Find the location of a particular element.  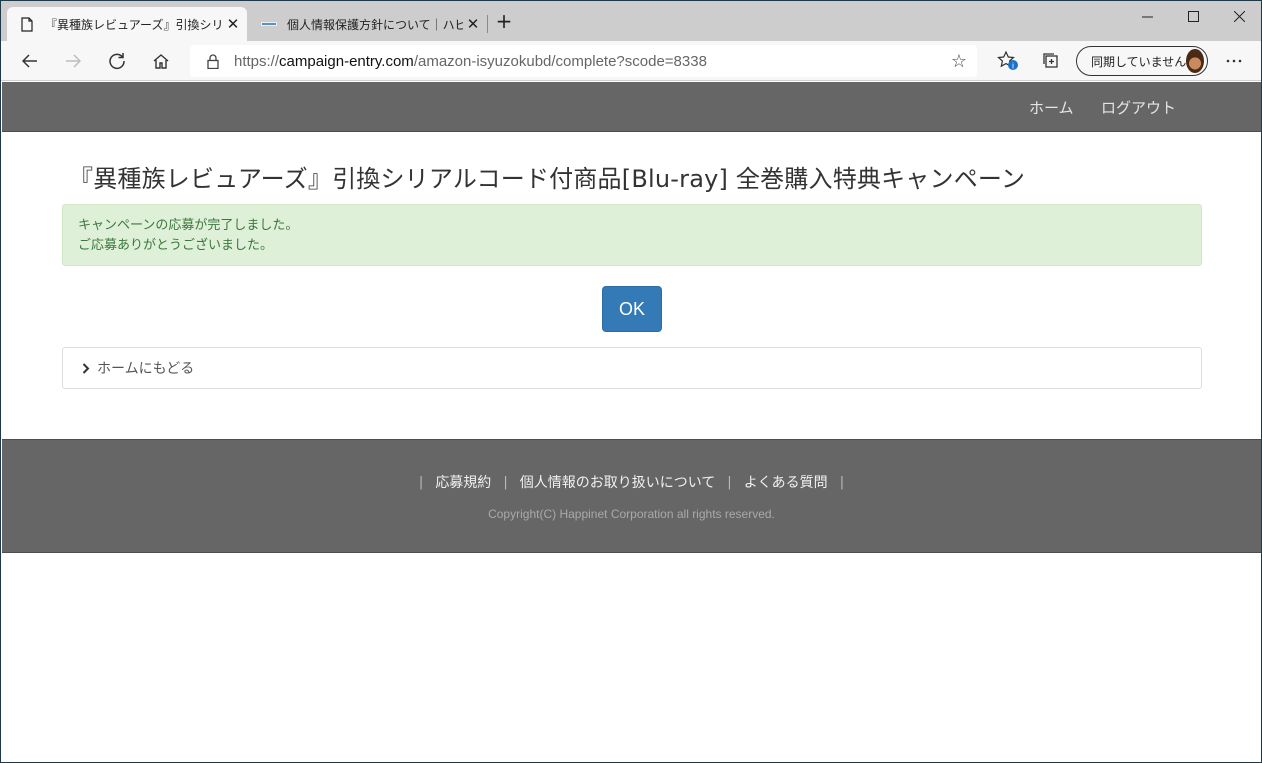

new-tab-button: + is located at coordinates (504, 22).